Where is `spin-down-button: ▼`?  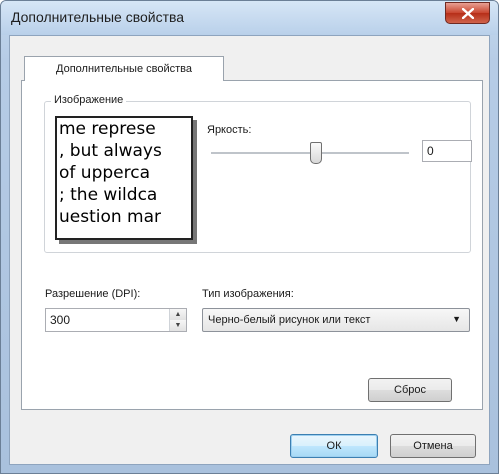 spin-down-button: ▼ is located at coordinates (177, 325).